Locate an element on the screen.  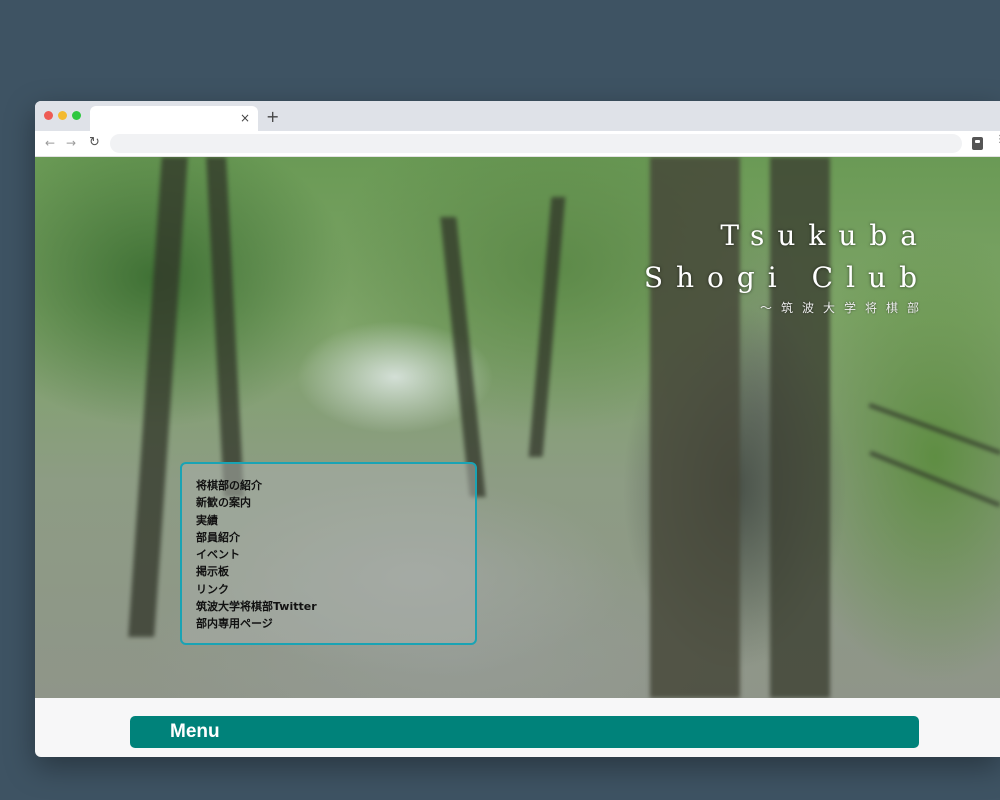
nav-link-twitter: 筑波大学将棋部Twitter is located at coordinates (335, 606).